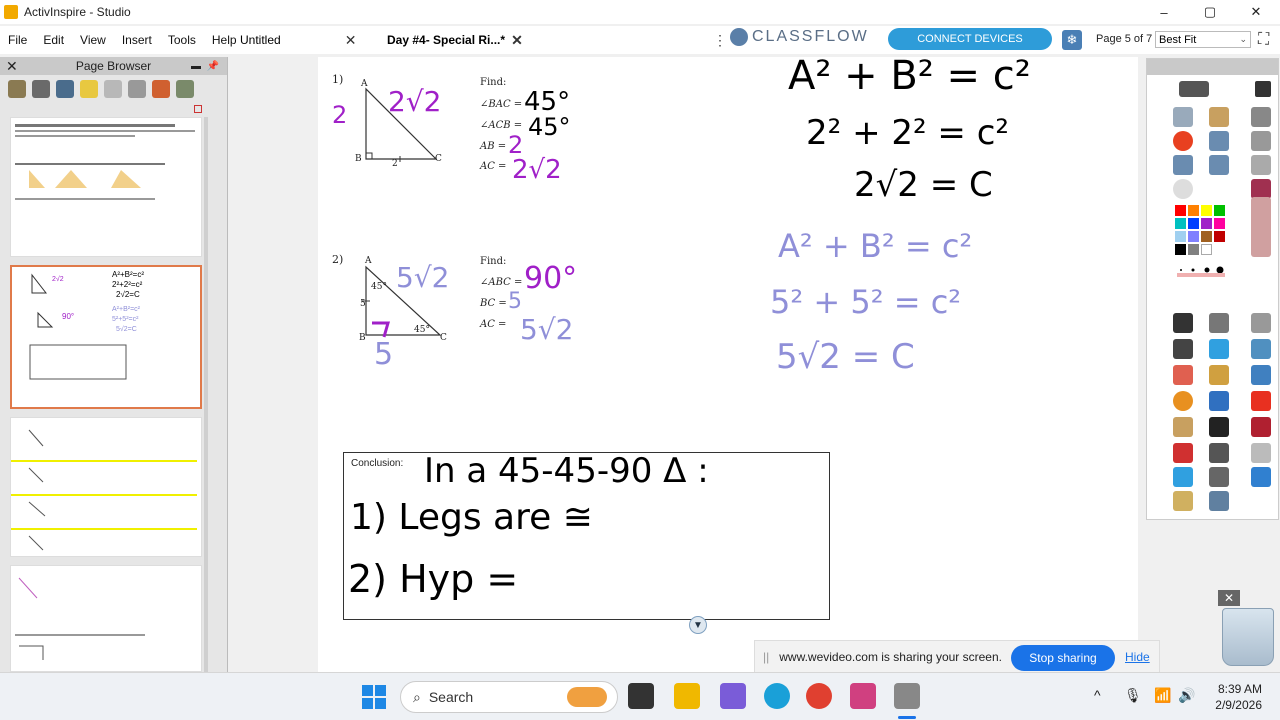 The height and width of the screenshot is (720, 1280). Describe the element at coordinates (65, 89) in the screenshot. I see `house-icon` at that location.